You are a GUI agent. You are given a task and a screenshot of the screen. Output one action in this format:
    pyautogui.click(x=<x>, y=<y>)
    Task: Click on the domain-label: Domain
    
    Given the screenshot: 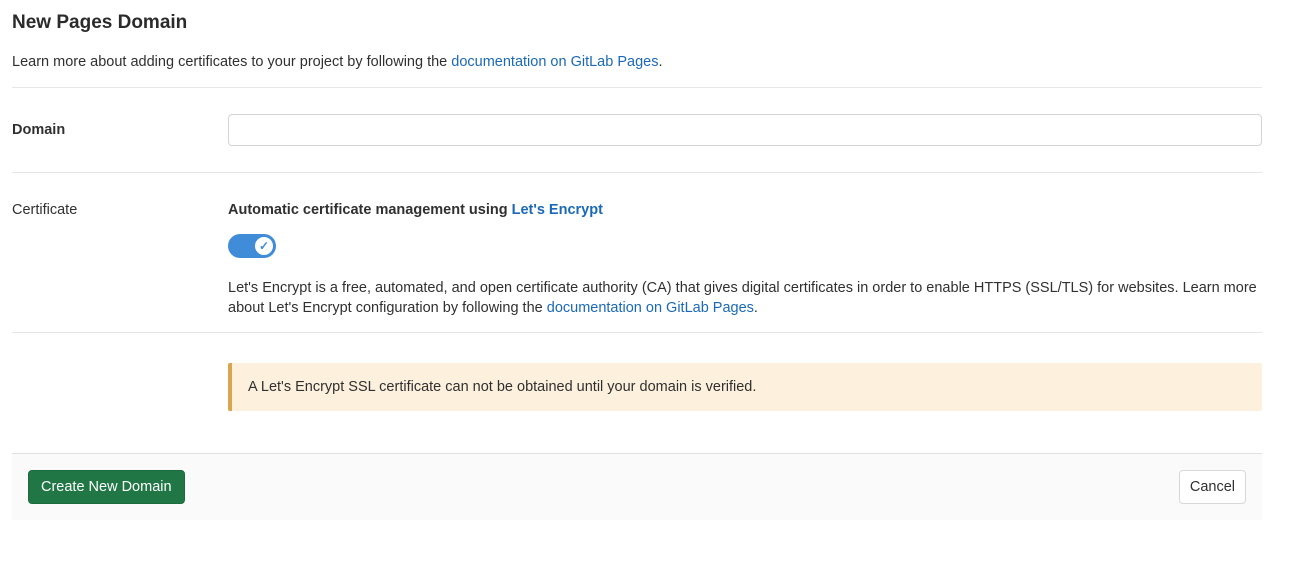 What is the action you would take?
    pyautogui.click(x=39, y=129)
    